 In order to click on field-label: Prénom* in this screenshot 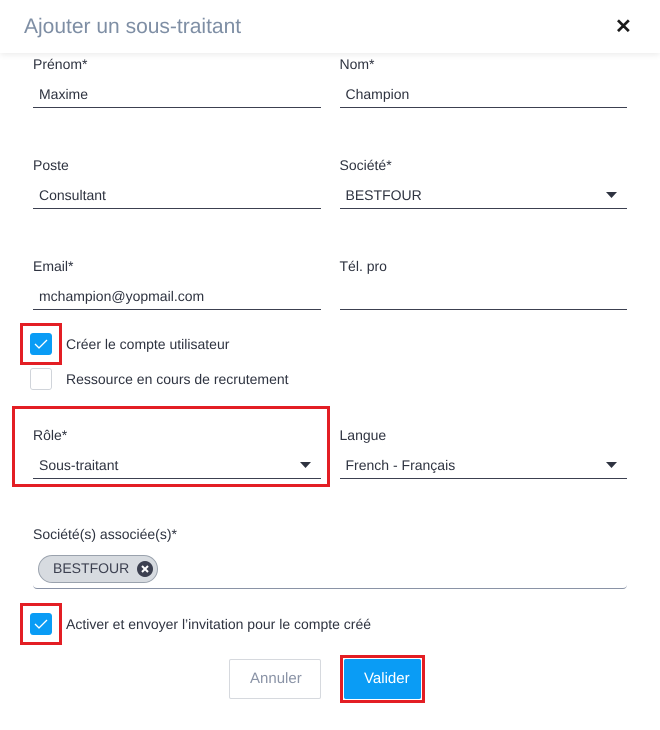, I will do `click(60, 64)`.